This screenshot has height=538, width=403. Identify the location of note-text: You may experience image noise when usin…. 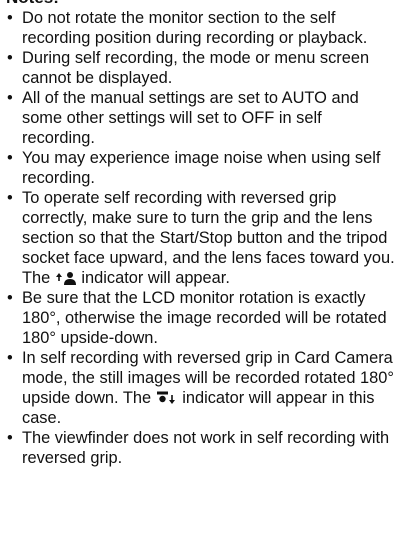
(201, 168).